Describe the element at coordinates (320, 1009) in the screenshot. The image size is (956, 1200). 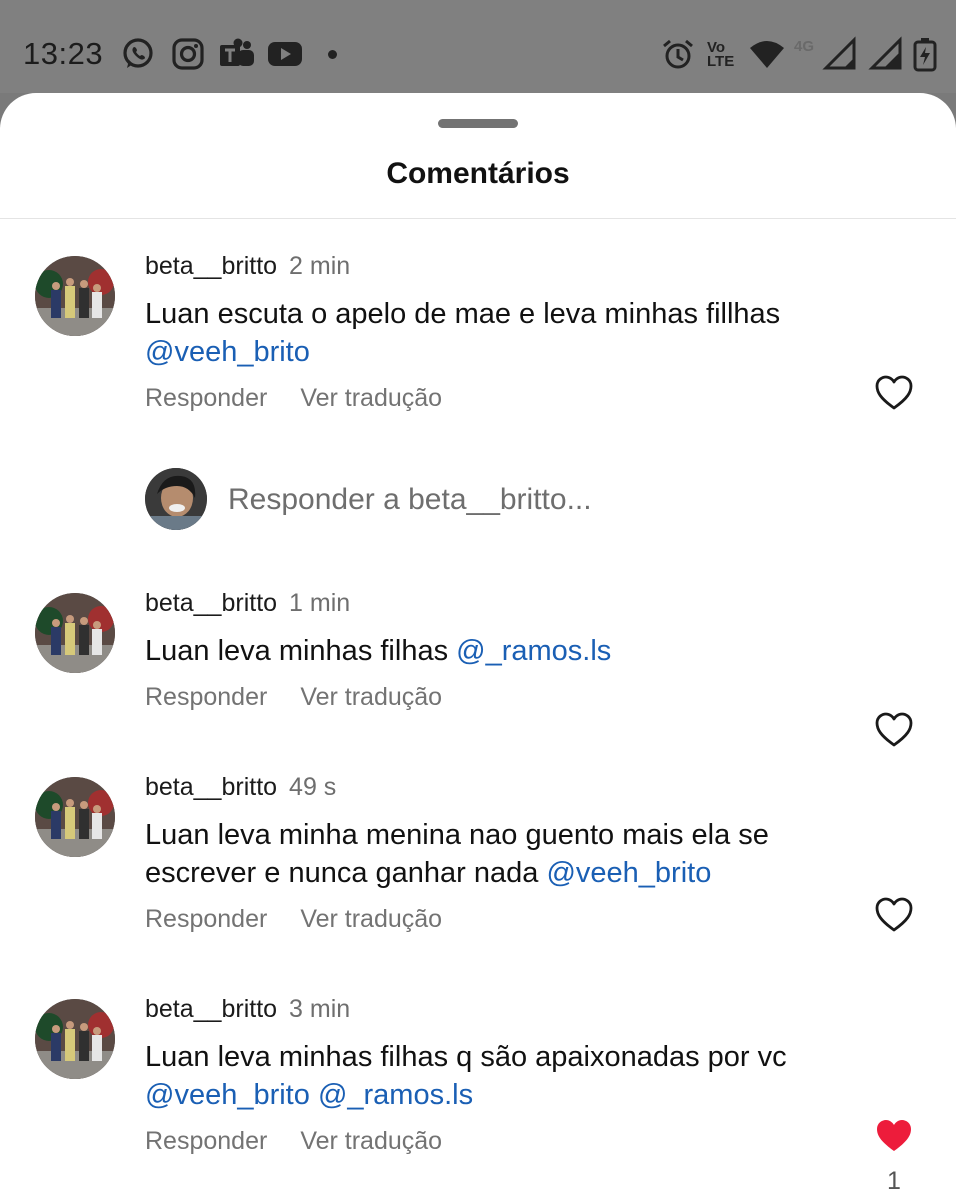
I see `comment-time: 3 min` at that location.